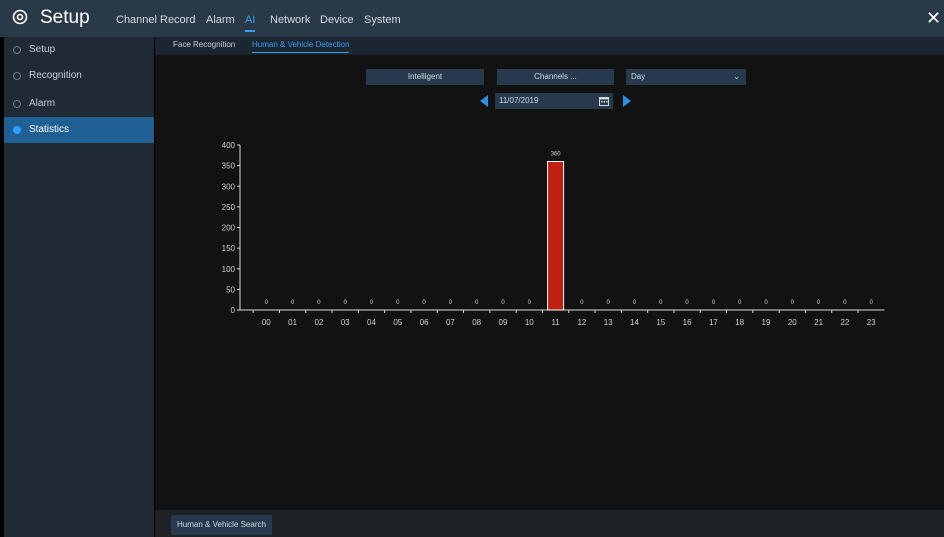 The height and width of the screenshot is (537, 944). What do you see at coordinates (229, 248) in the screenshot?
I see `y-tick-label: 150` at bounding box center [229, 248].